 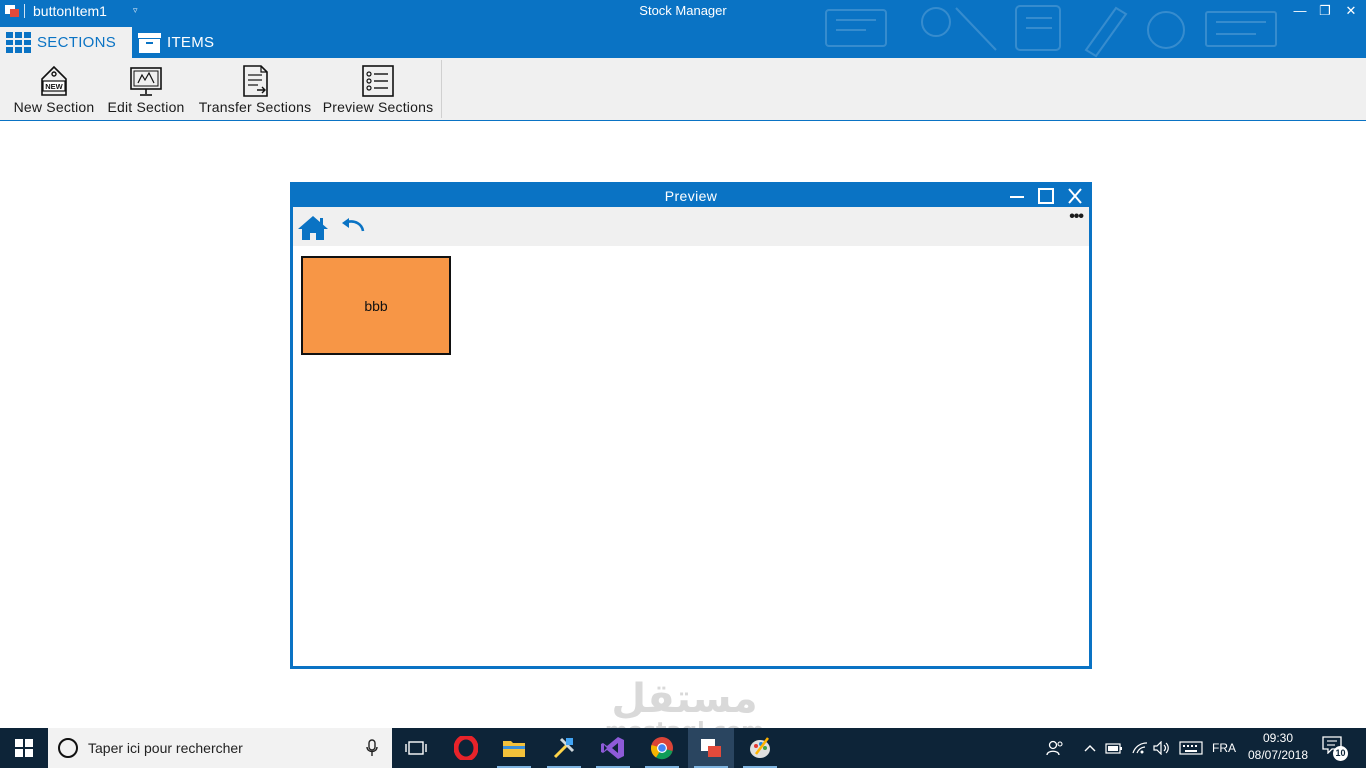 I want to click on preview-maximize-button, so click(x=1046, y=196).